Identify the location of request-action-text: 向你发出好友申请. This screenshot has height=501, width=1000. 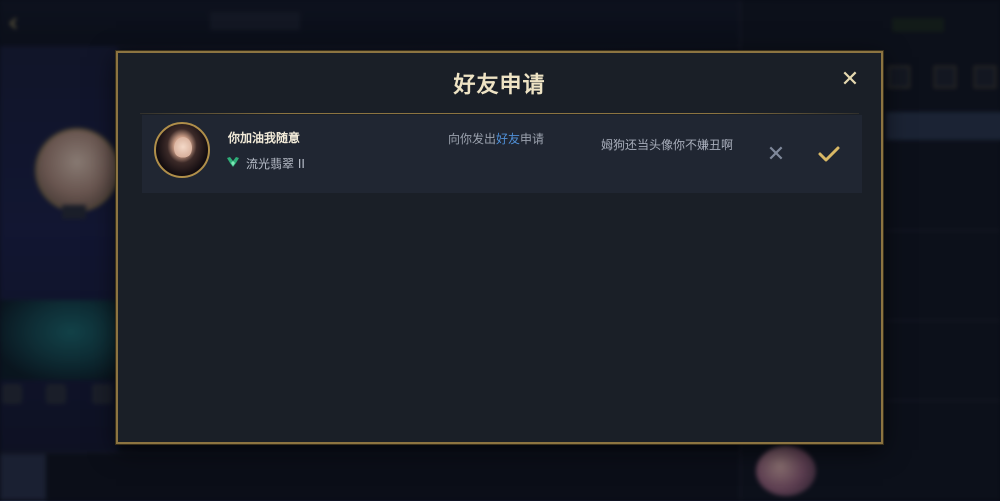
(496, 138).